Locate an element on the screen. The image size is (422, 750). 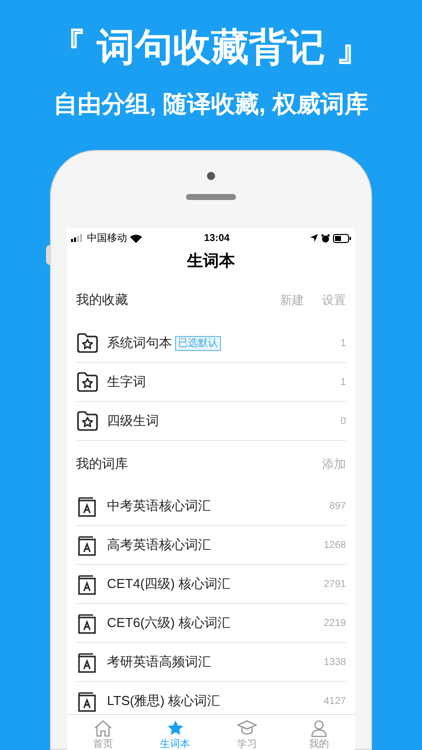
item-count: 897 is located at coordinates (337, 507).